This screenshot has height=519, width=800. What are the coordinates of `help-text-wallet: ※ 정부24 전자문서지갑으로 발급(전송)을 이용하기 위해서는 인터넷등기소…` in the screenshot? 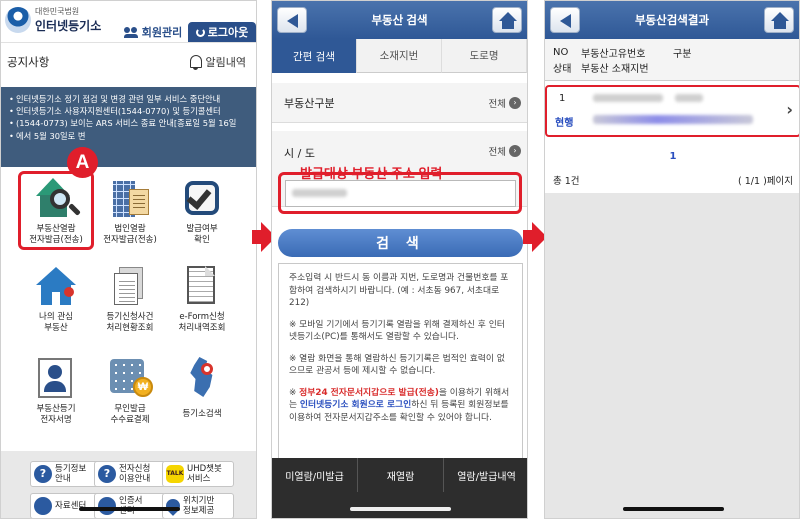 It's located at (399, 405).